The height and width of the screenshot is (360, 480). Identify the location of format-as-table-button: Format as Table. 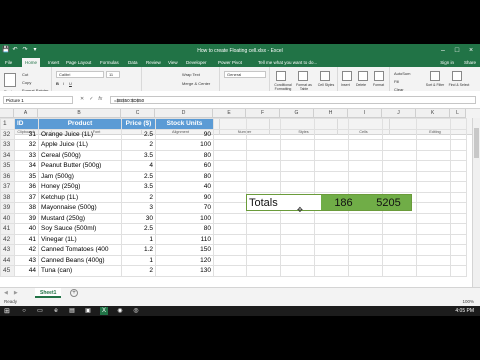
(304, 87).